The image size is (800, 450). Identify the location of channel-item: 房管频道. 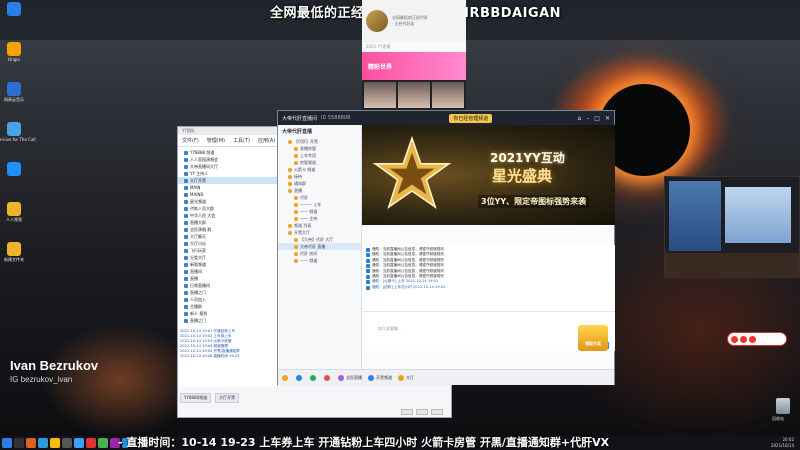
(319, 162).